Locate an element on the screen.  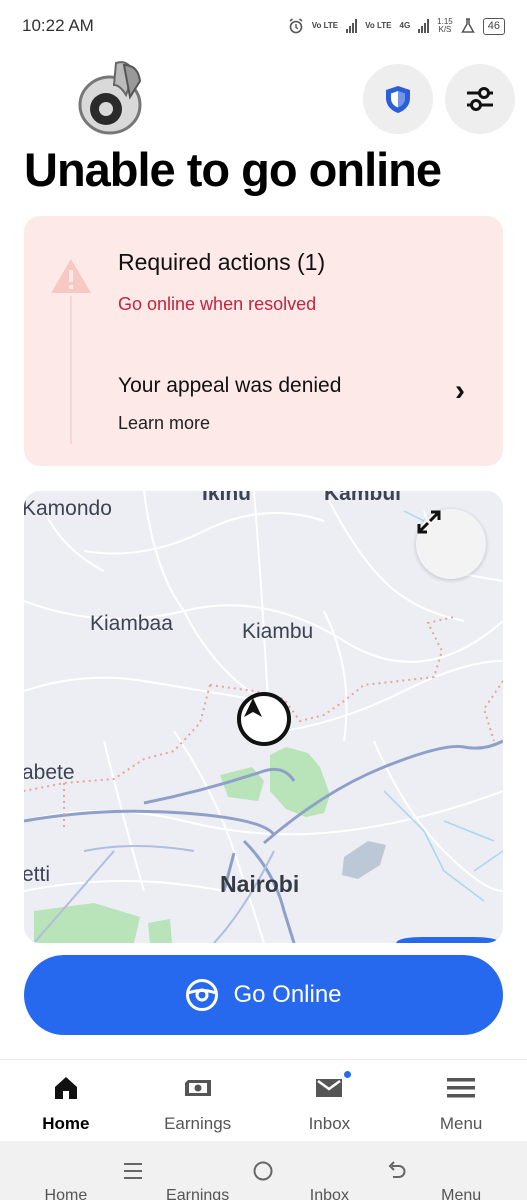
map-label-etti: etti is located at coordinates (37, 874).